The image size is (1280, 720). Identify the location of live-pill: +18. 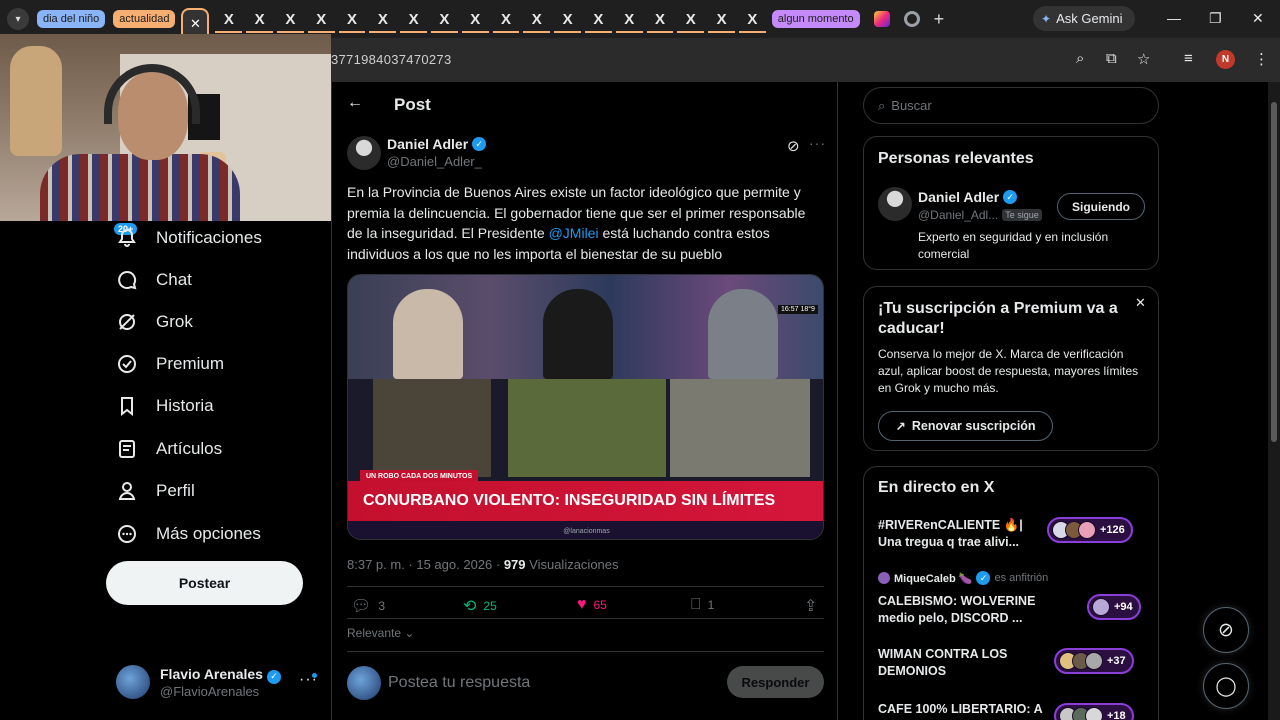
(1094, 711).